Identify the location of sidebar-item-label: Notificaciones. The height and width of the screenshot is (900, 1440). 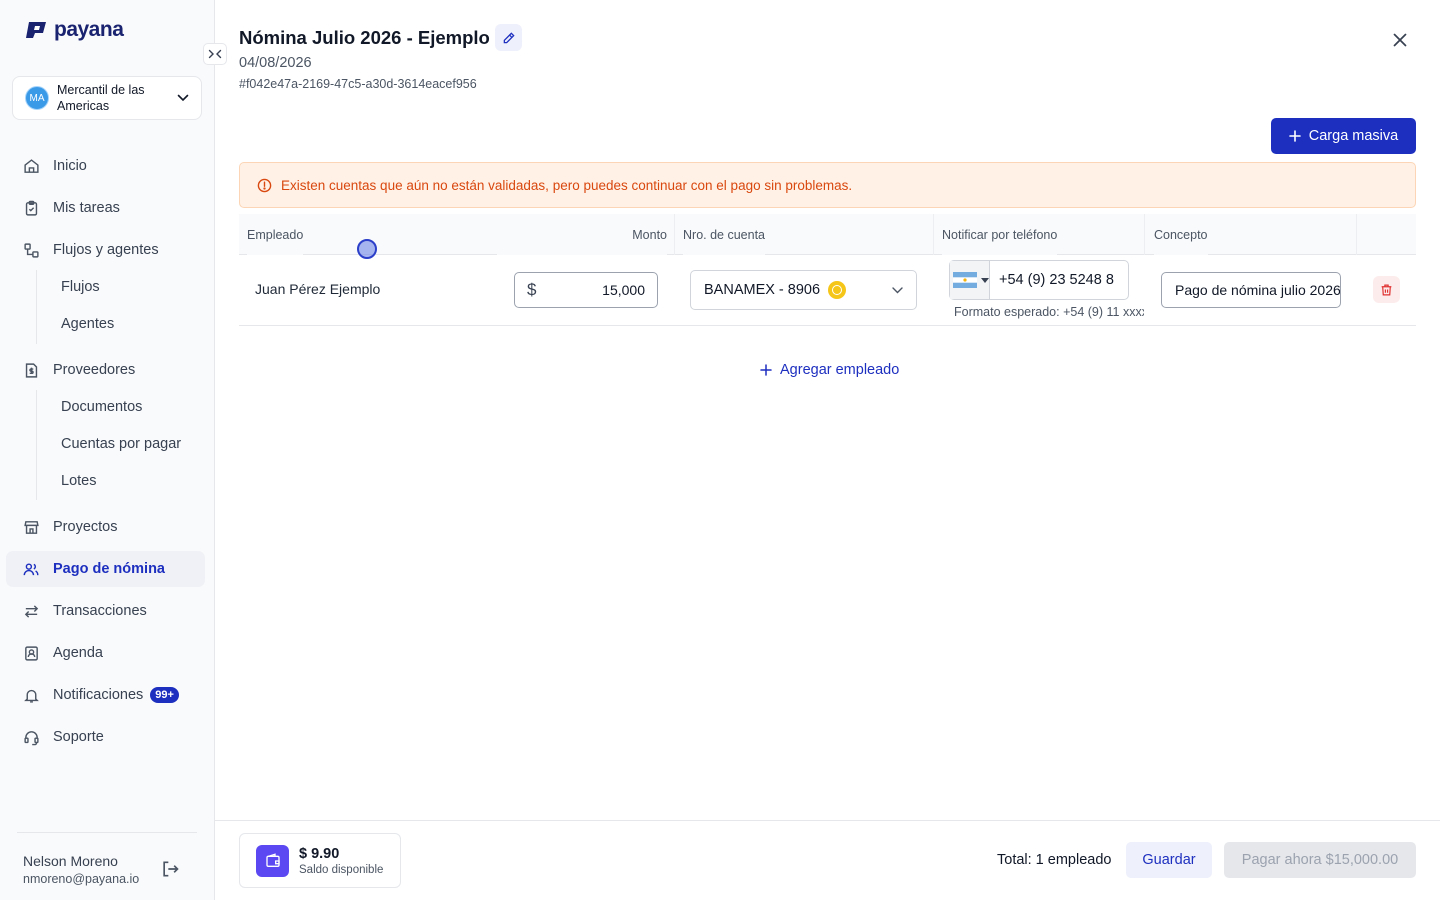
(98, 695).